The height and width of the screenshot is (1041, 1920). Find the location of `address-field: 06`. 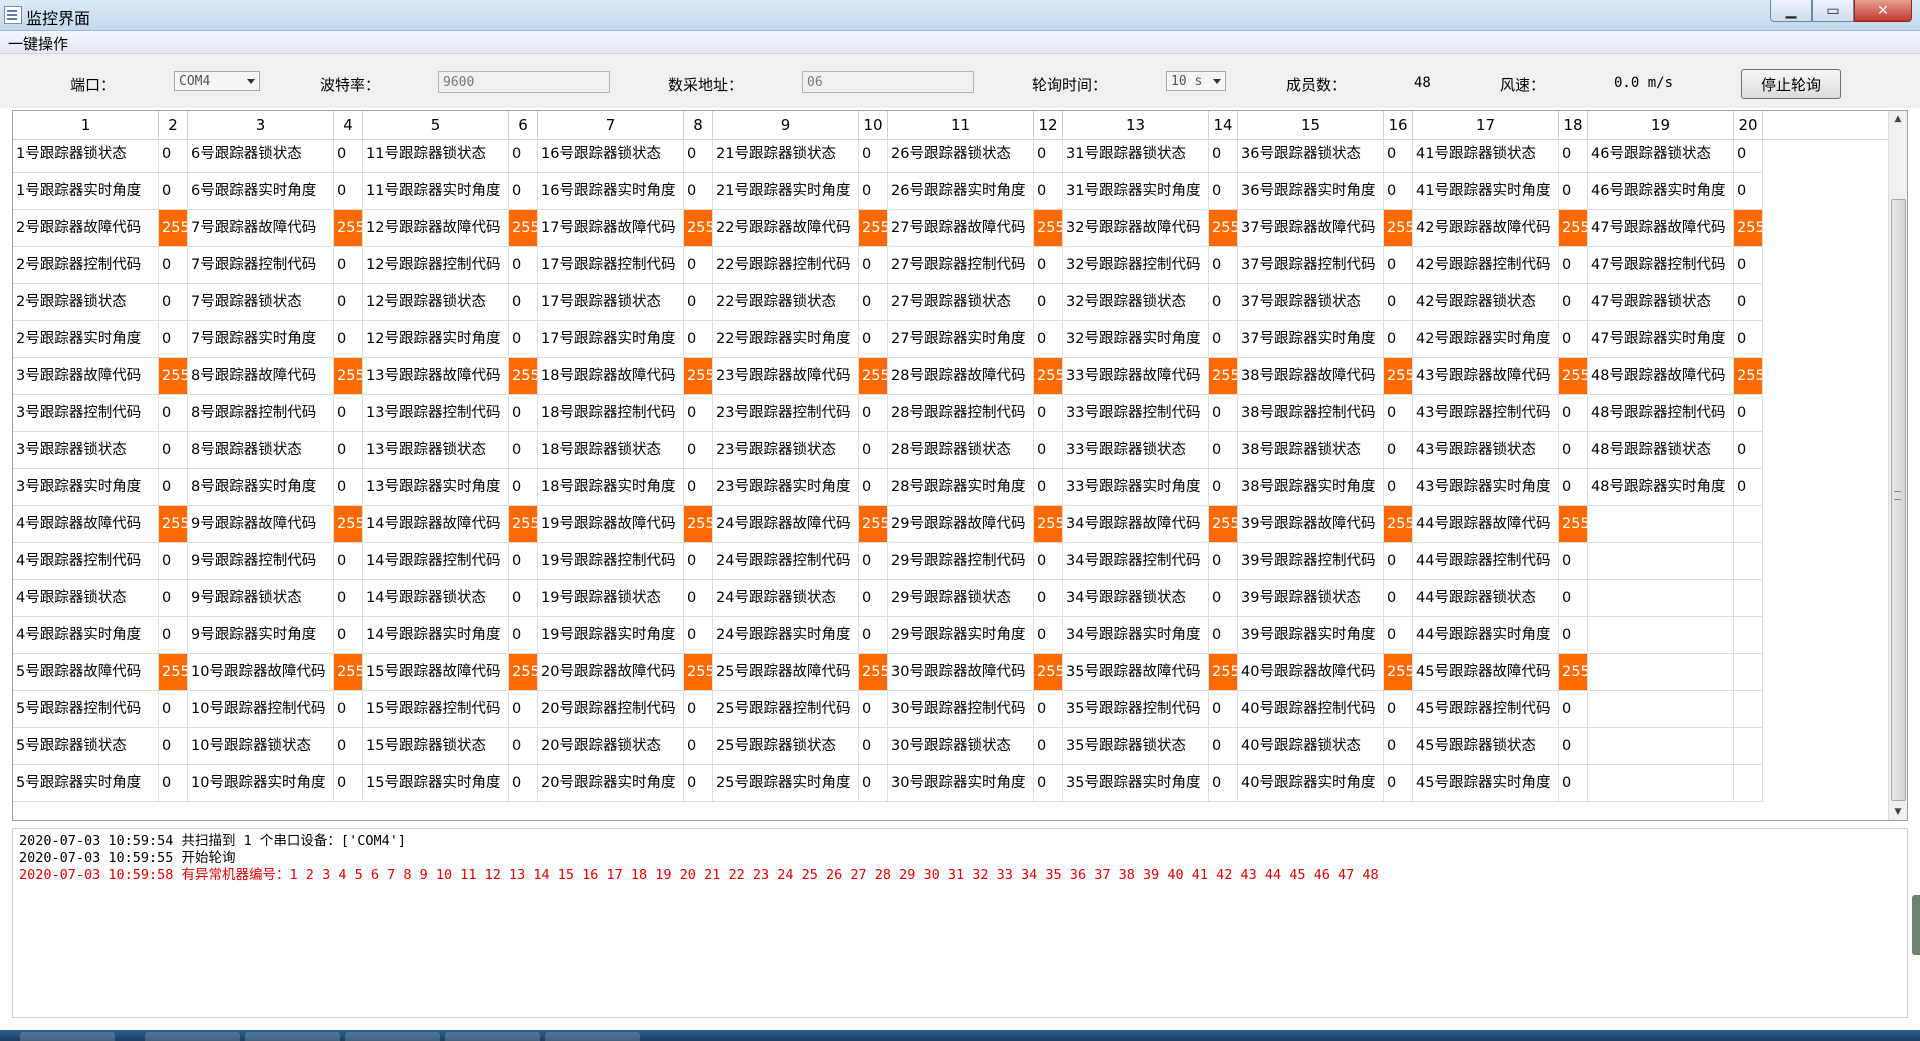

address-field: 06 is located at coordinates (888, 82).